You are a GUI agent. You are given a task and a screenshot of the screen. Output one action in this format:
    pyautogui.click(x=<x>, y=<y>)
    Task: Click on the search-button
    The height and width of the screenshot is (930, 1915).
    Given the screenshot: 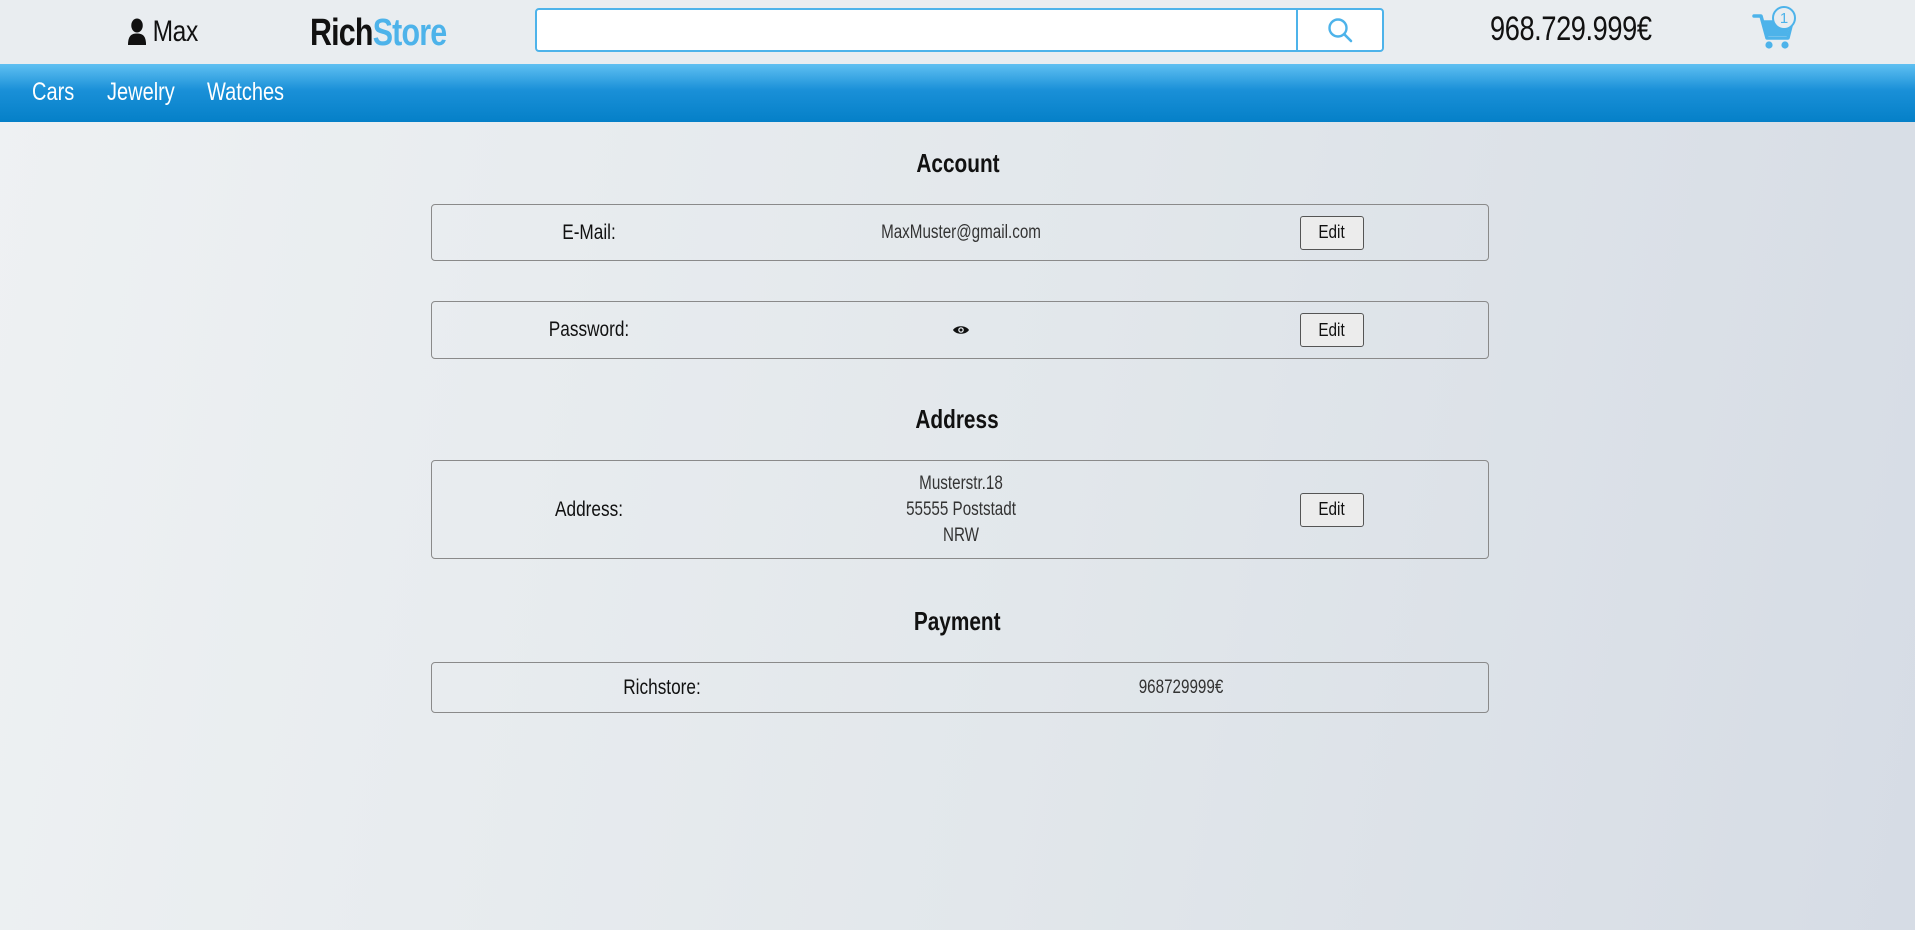 What is the action you would take?
    pyautogui.click(x=1339, y=30)
    